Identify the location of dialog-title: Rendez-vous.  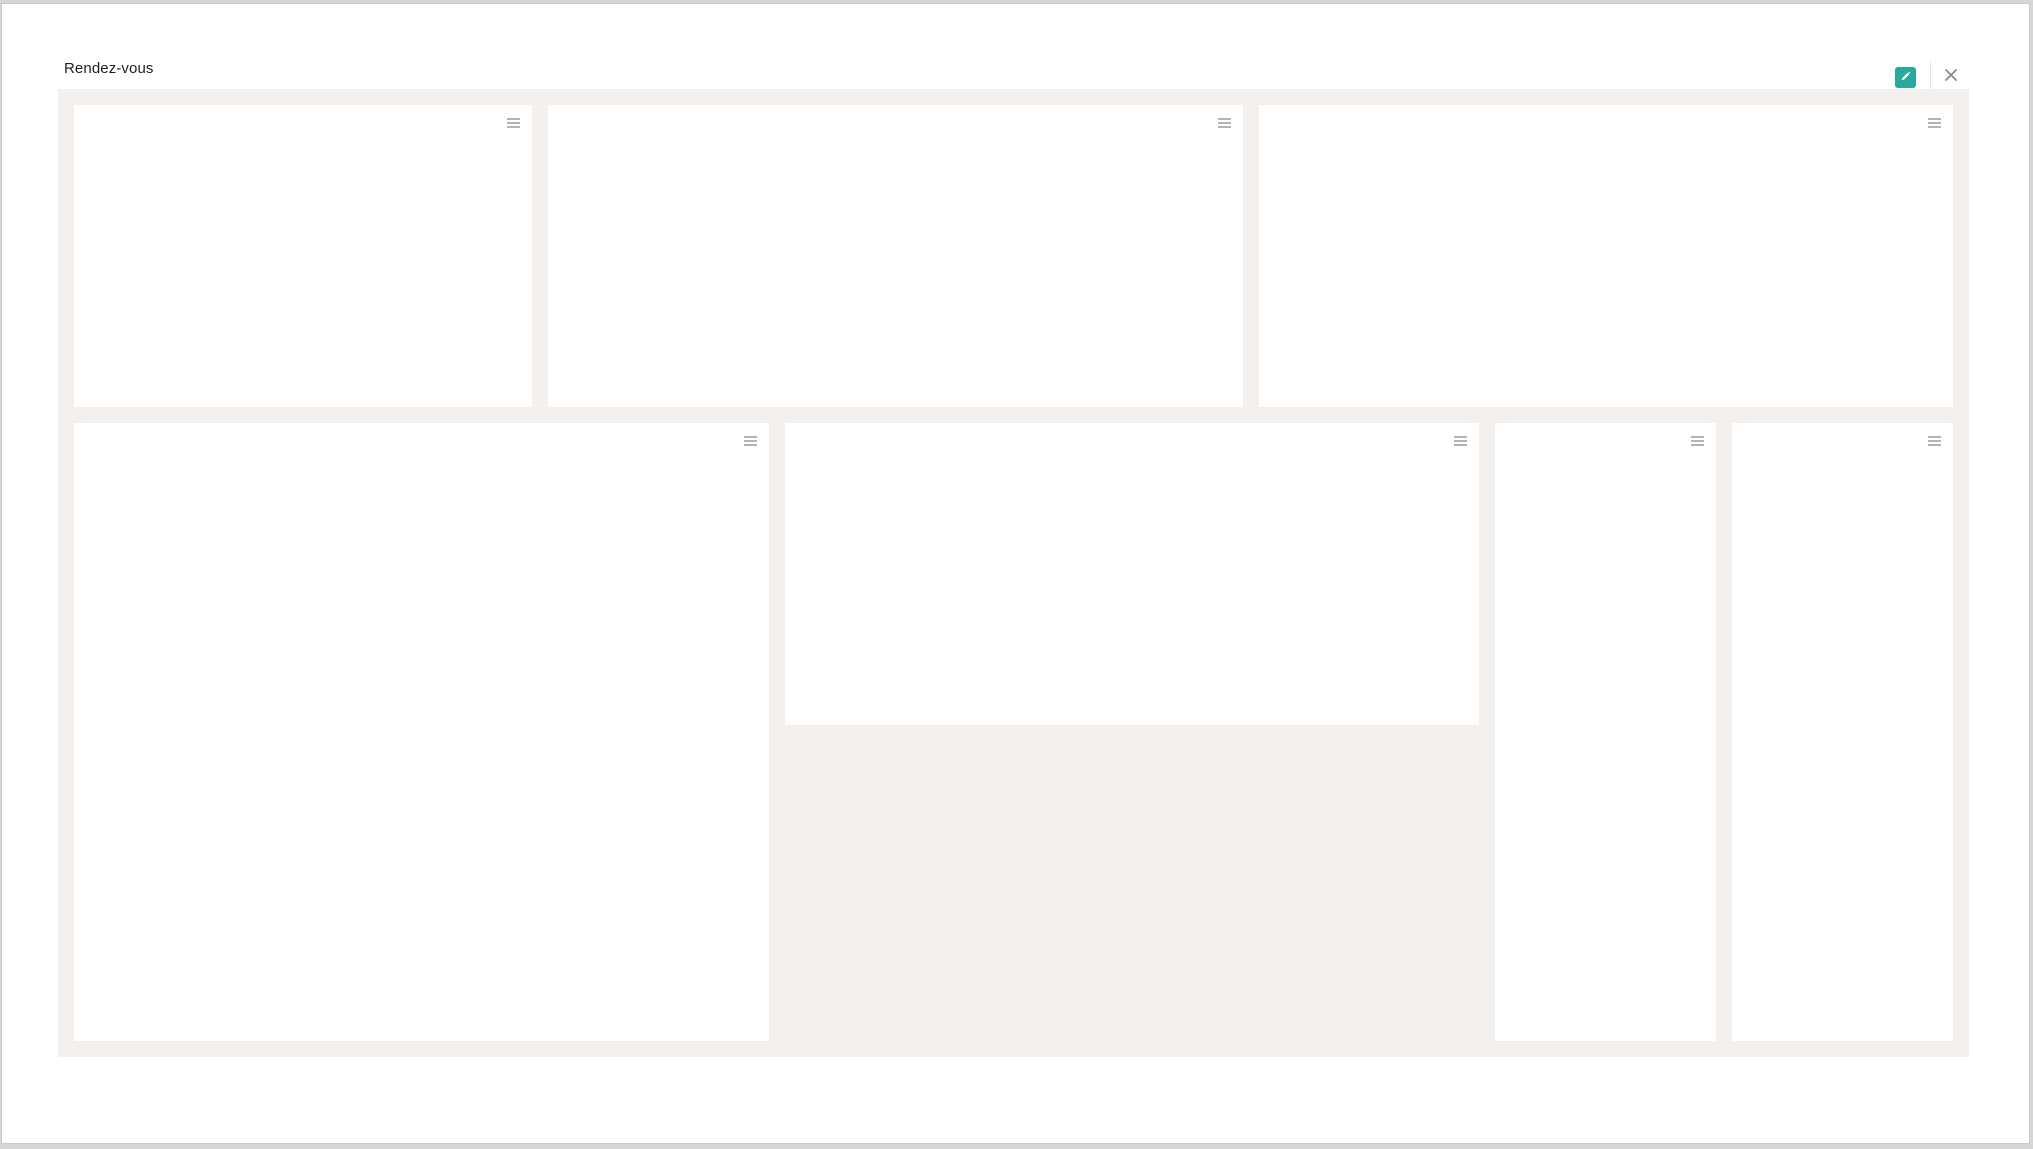
(109, 68).